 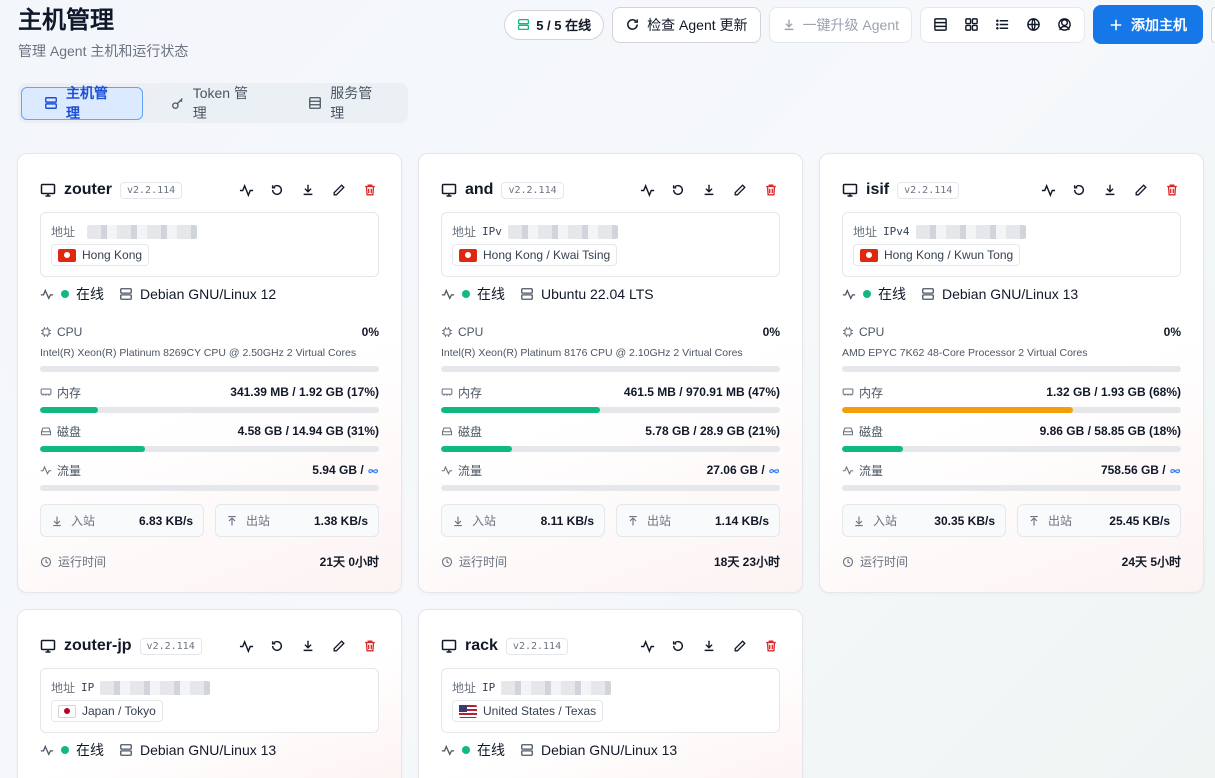 What do you see at coordinates (345, 103) in the screenshot?
I see `tab-services: 服务管理` at bounding box center [345, 103].